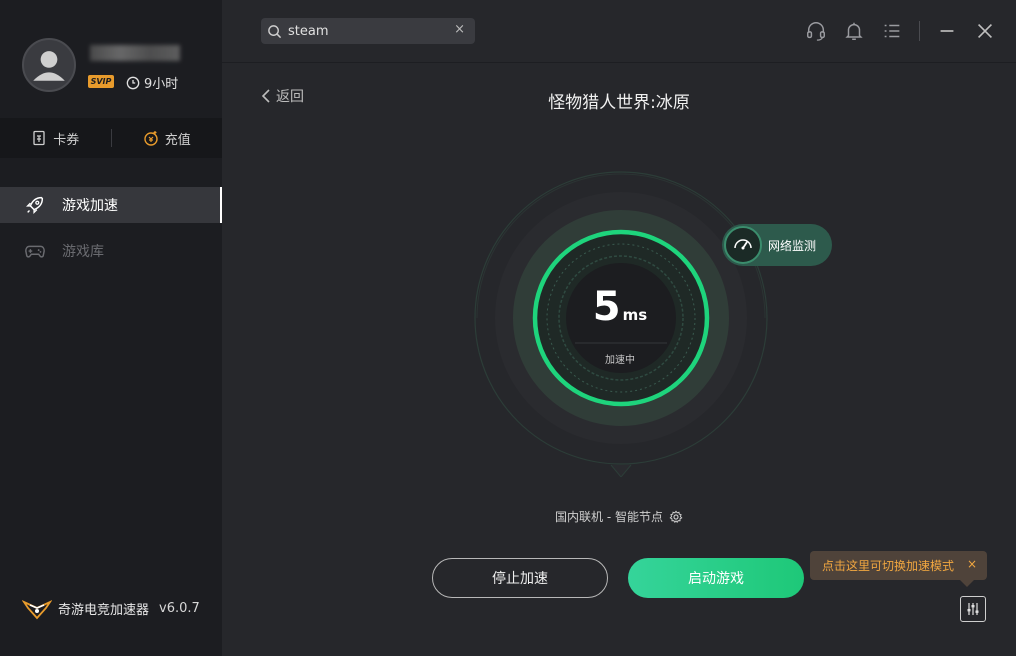 Image resolution: width=1016 pixels, height=656 pixels. I want to click on user-icon, so click(49, 66).